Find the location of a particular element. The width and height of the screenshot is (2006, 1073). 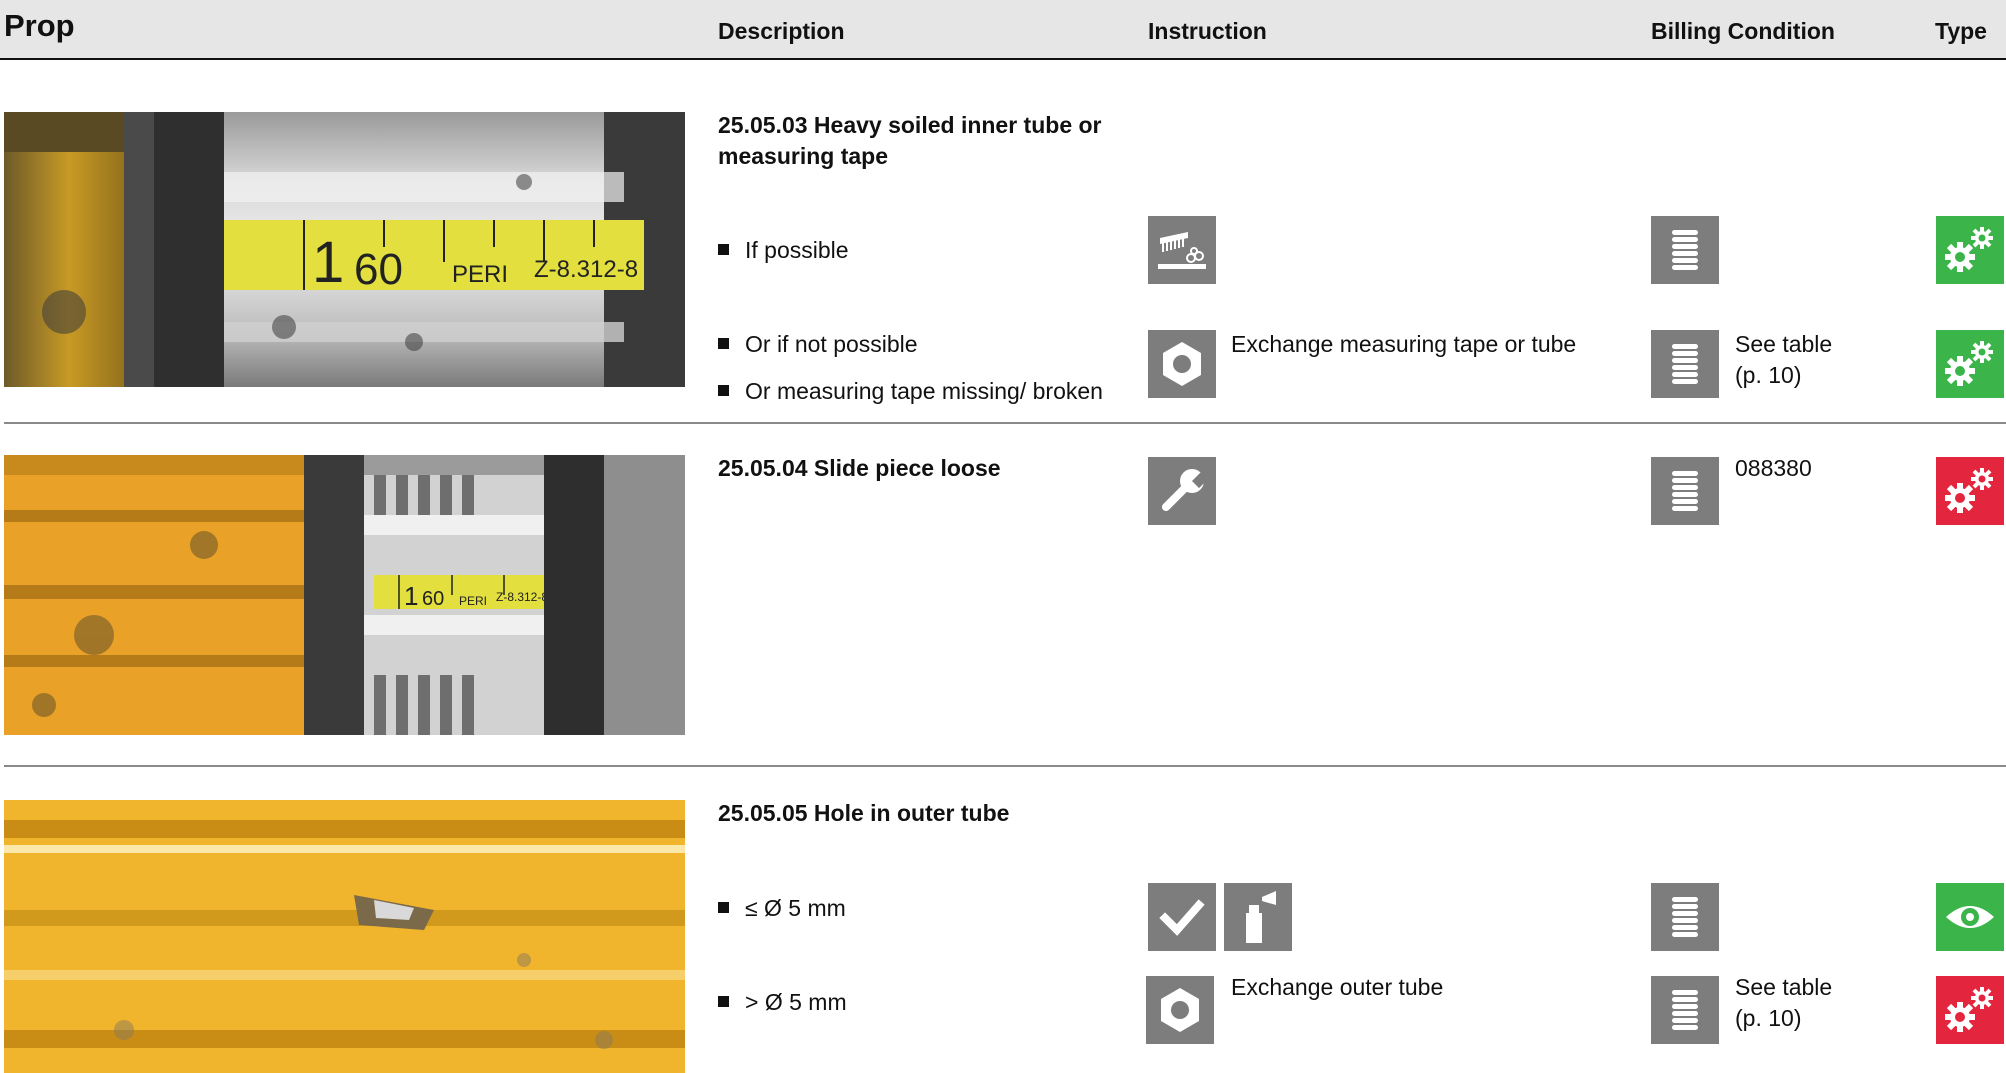

condition-text: Or measuring tape missing/ broken is located at coordinates (924, 391).